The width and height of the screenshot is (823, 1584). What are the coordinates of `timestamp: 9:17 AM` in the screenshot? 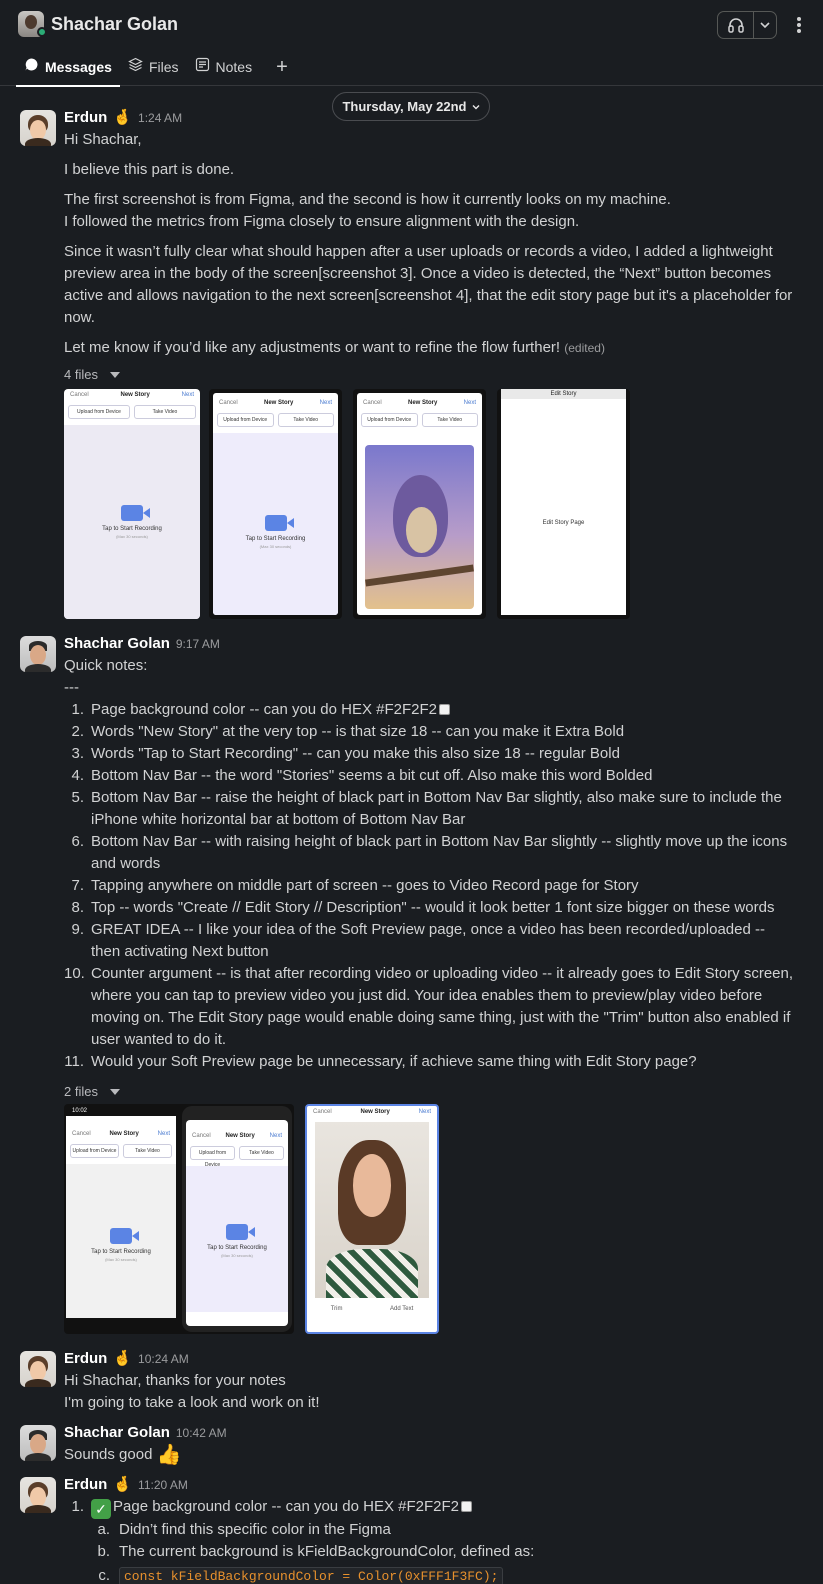 It's located at (198, 644).